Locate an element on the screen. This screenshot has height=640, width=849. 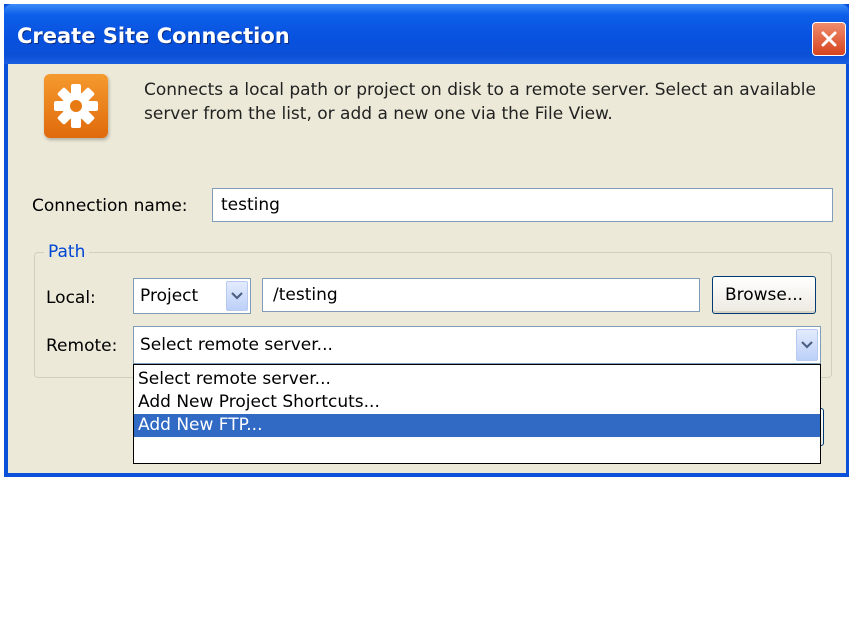
connection-name-input: testing is located at coordinates (522, 205).